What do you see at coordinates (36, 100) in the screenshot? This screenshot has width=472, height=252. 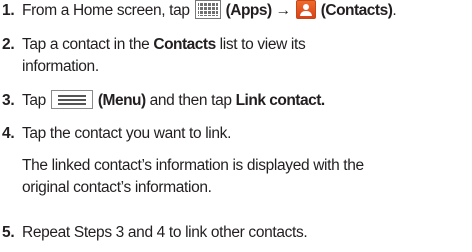 I see `step-text-part: Tap` at bounding box center [36, 100].